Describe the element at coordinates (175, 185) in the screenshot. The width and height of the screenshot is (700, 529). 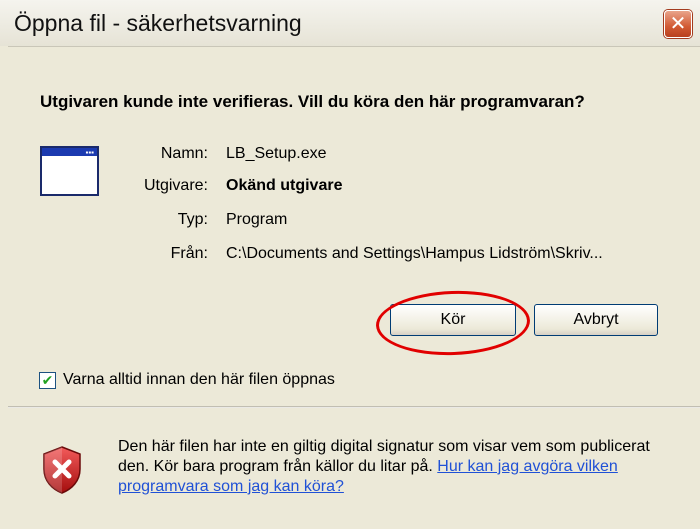
I see `publisher-label: Utgivare:` at that location.